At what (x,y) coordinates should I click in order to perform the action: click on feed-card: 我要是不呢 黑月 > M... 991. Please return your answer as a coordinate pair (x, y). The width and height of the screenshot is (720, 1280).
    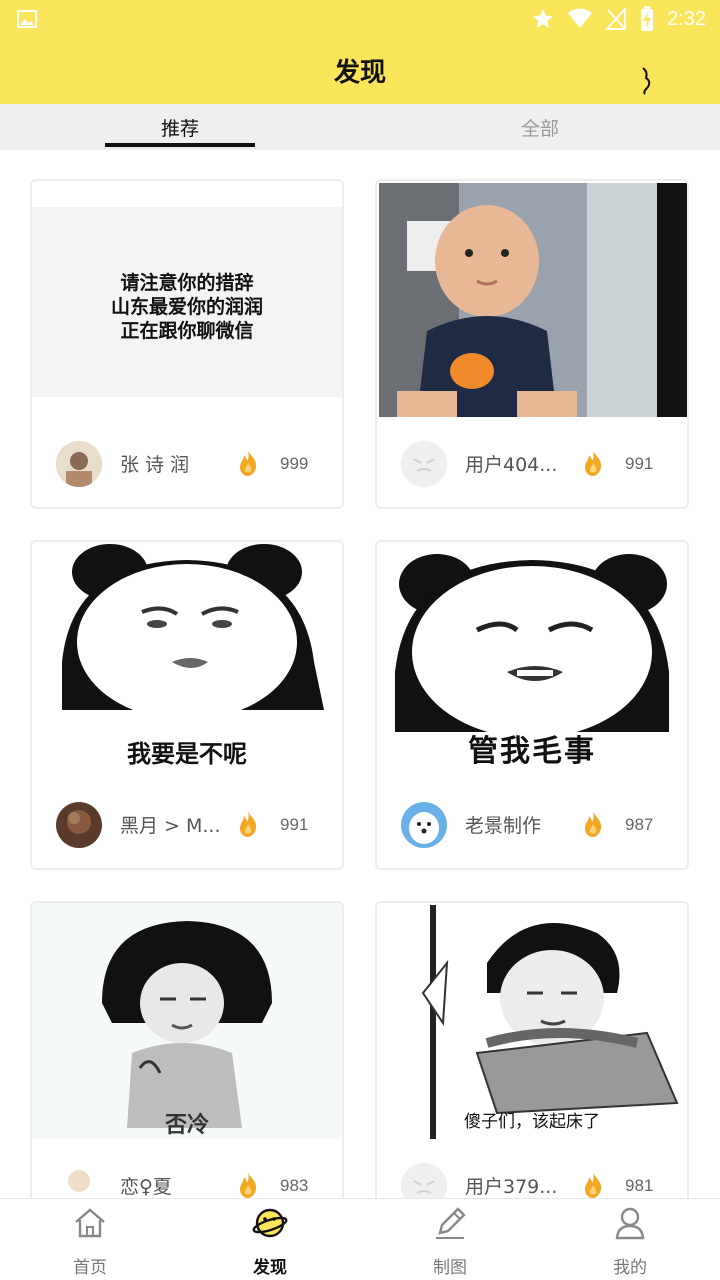
    Looking at the image, I should click on (187, 705).